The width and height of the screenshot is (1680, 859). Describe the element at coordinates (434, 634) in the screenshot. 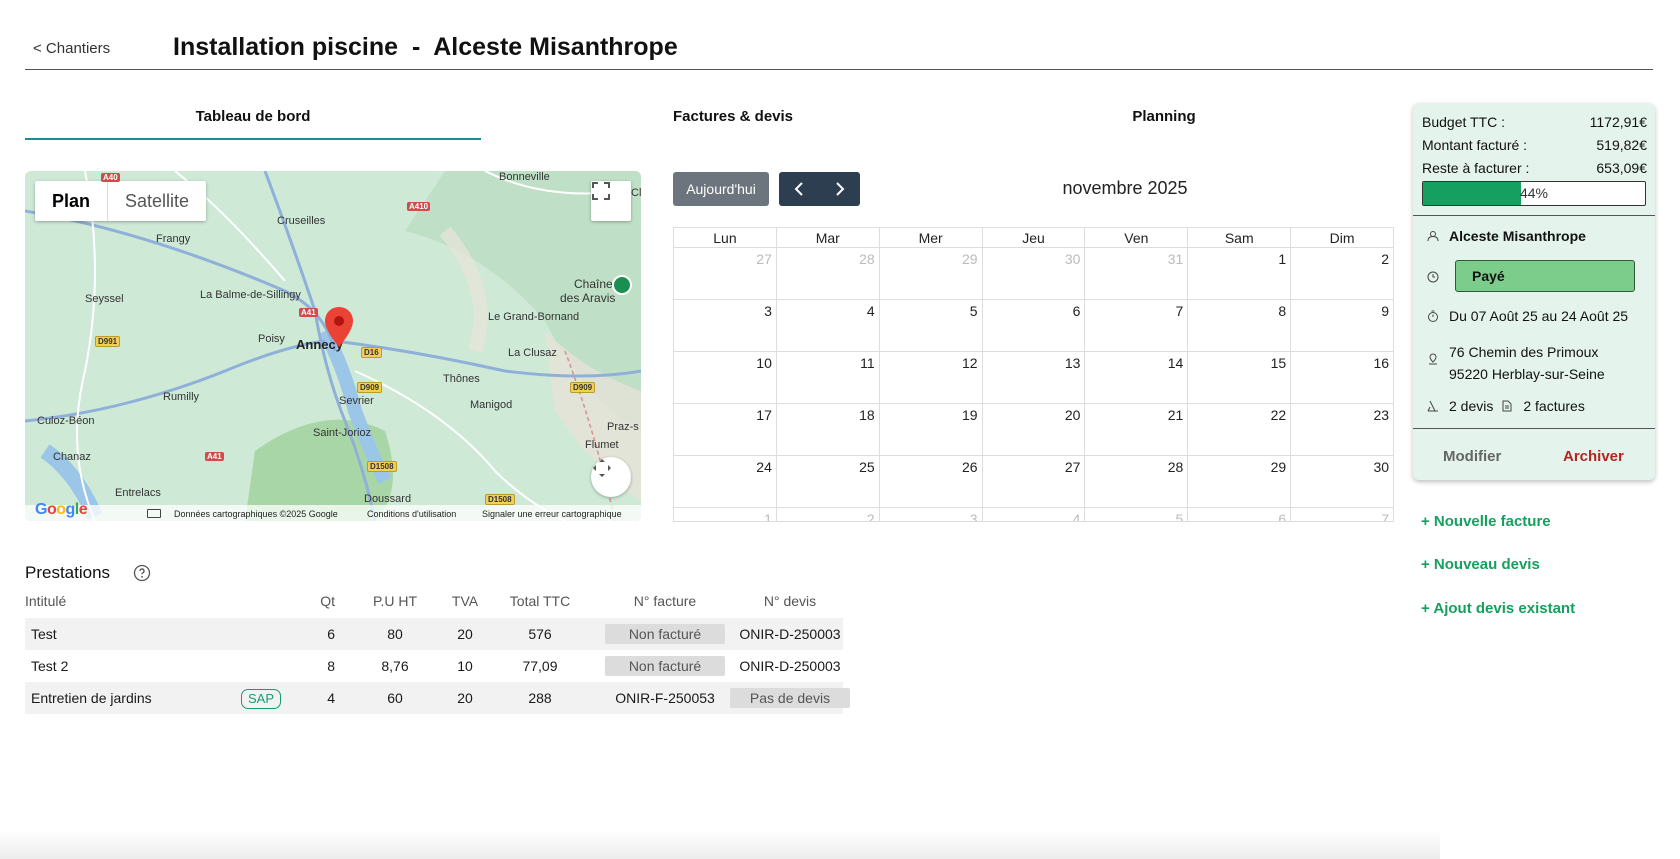

I see `table-row: Test 6 80 20 576 Non facturé ONIR-D-250003` at that location.